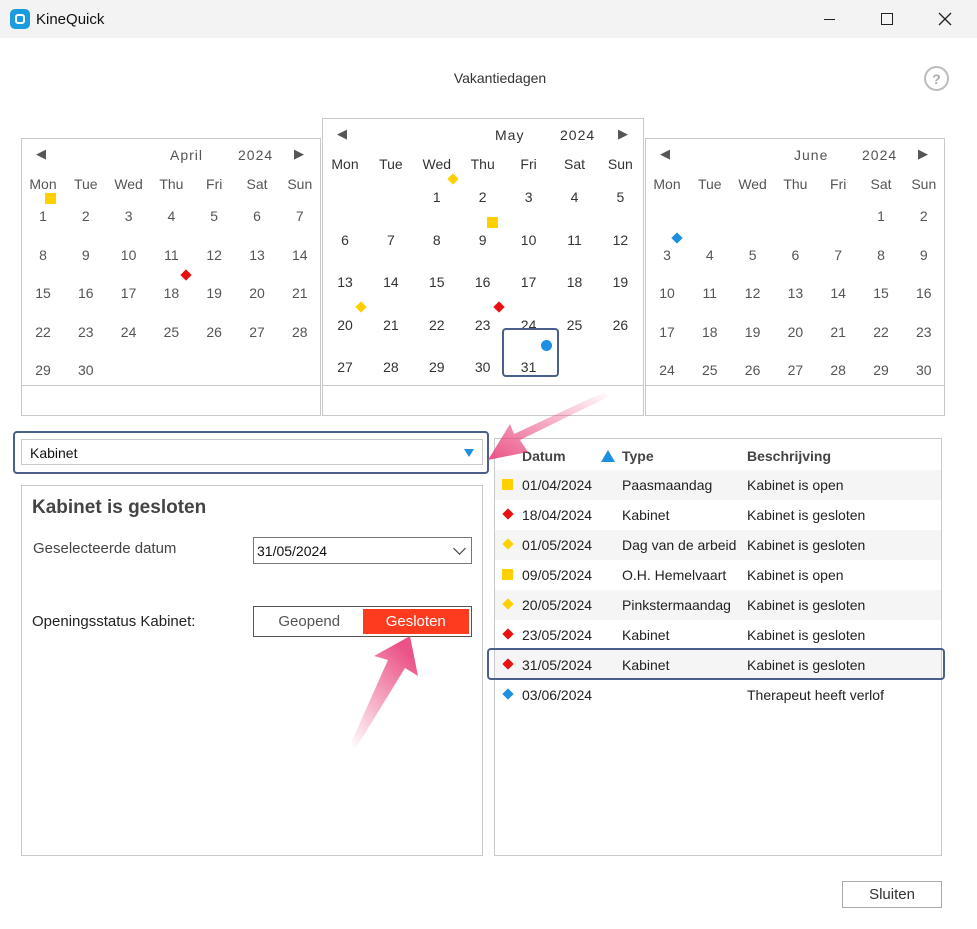  What do you see at coordinates (362, 550) in the screenshot?
I see `selected-date-picker: 31/05/2024` at bounding box center [362, 550].